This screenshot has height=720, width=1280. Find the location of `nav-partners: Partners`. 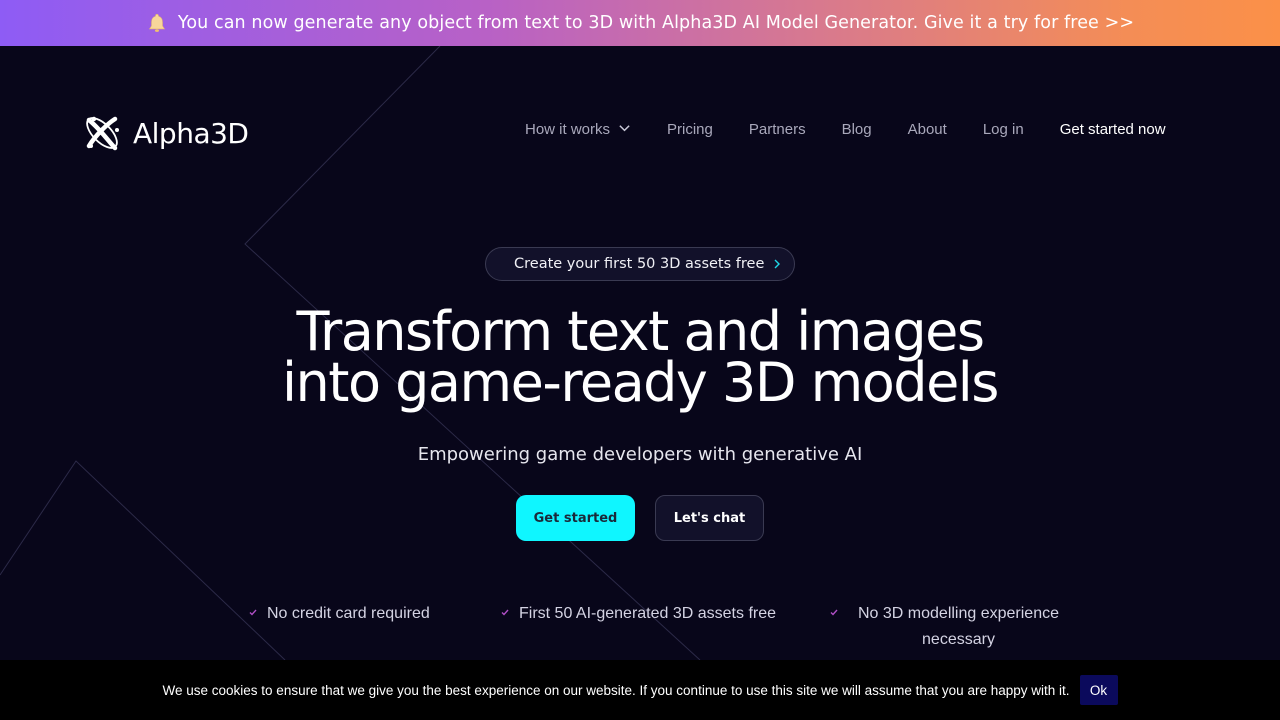

nav-partners: Partners is located at coordinates (777, 129).